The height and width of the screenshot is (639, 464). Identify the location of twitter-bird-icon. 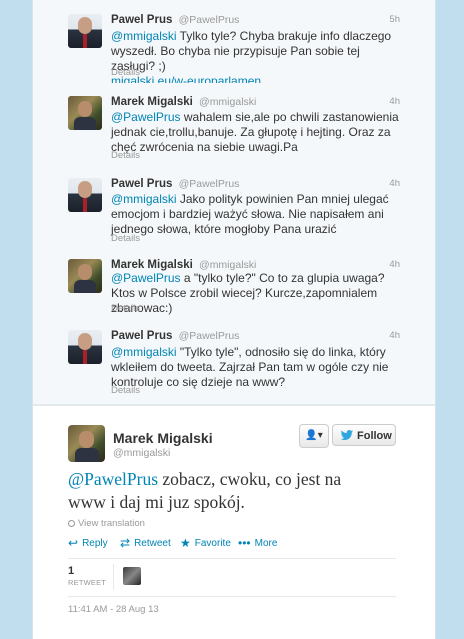
(347, 435).